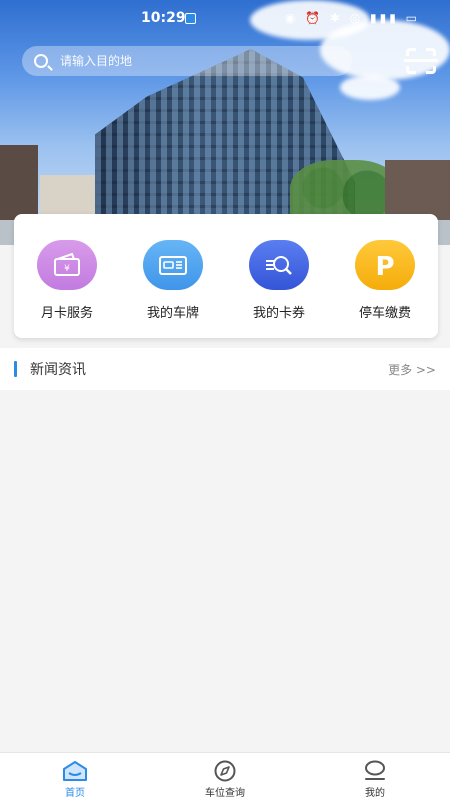 This screenshot has height=800, width=450. I want to click on menu-item-monthly-card: ¥ 月卡服务, so click(67, 276).